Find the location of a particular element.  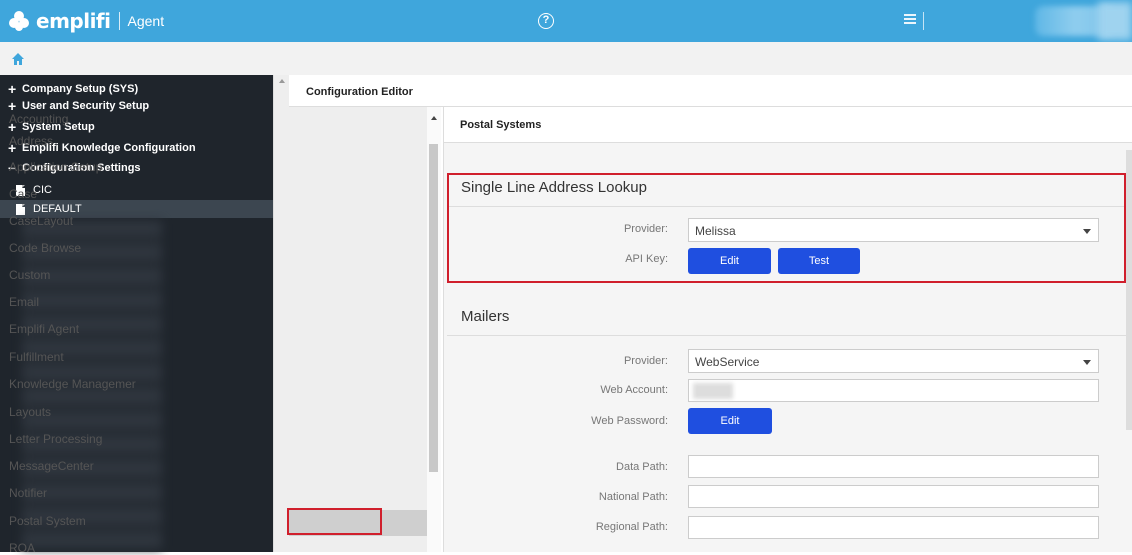

national-path-label: National Path: is located at coordinates (633, 497).